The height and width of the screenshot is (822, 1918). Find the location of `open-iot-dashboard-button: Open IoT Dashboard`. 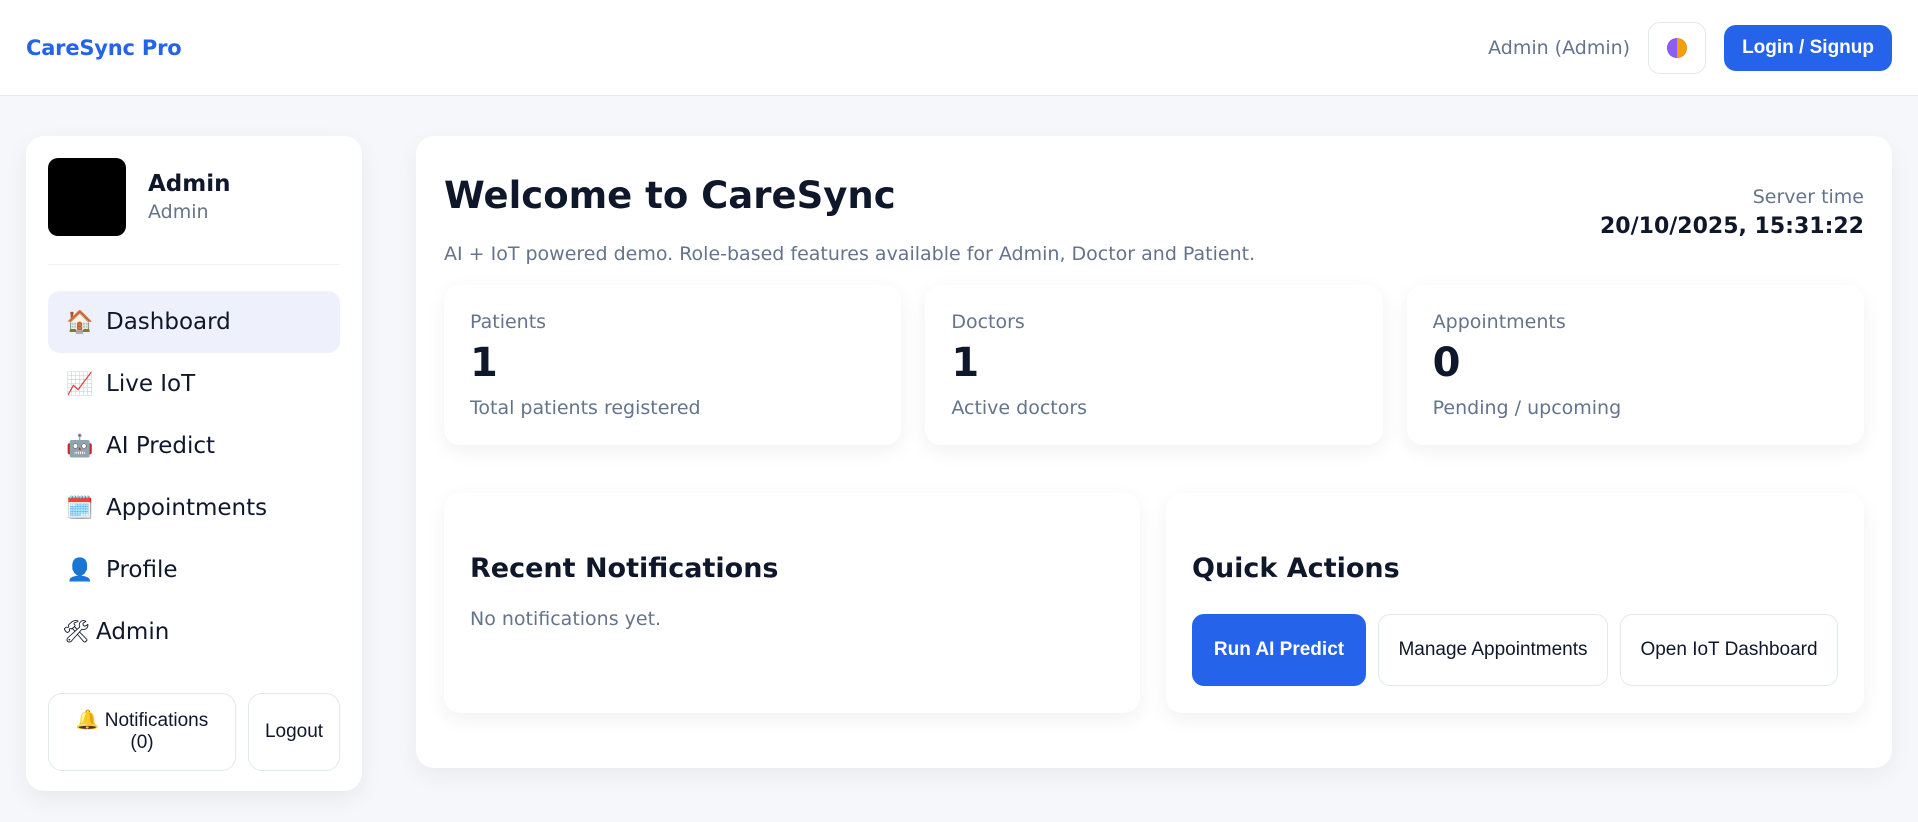

open-iot-dashboard-button: Open IoT Dashboard is located at coordinates (1729, 650).